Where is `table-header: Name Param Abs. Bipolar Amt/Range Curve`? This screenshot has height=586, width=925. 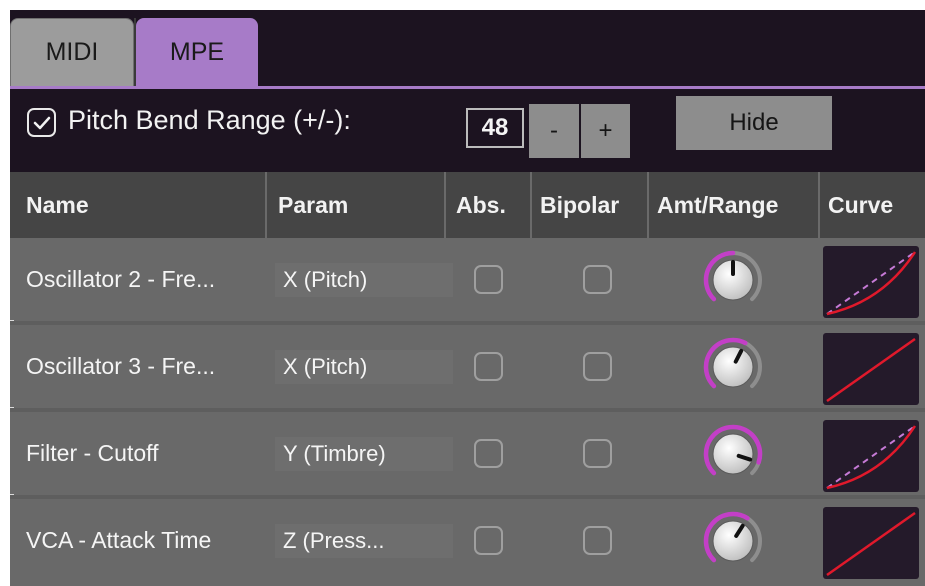 table-header: Name Param Abs. Bipolar Amt/Range Curve is located at coordinates (467, 205).